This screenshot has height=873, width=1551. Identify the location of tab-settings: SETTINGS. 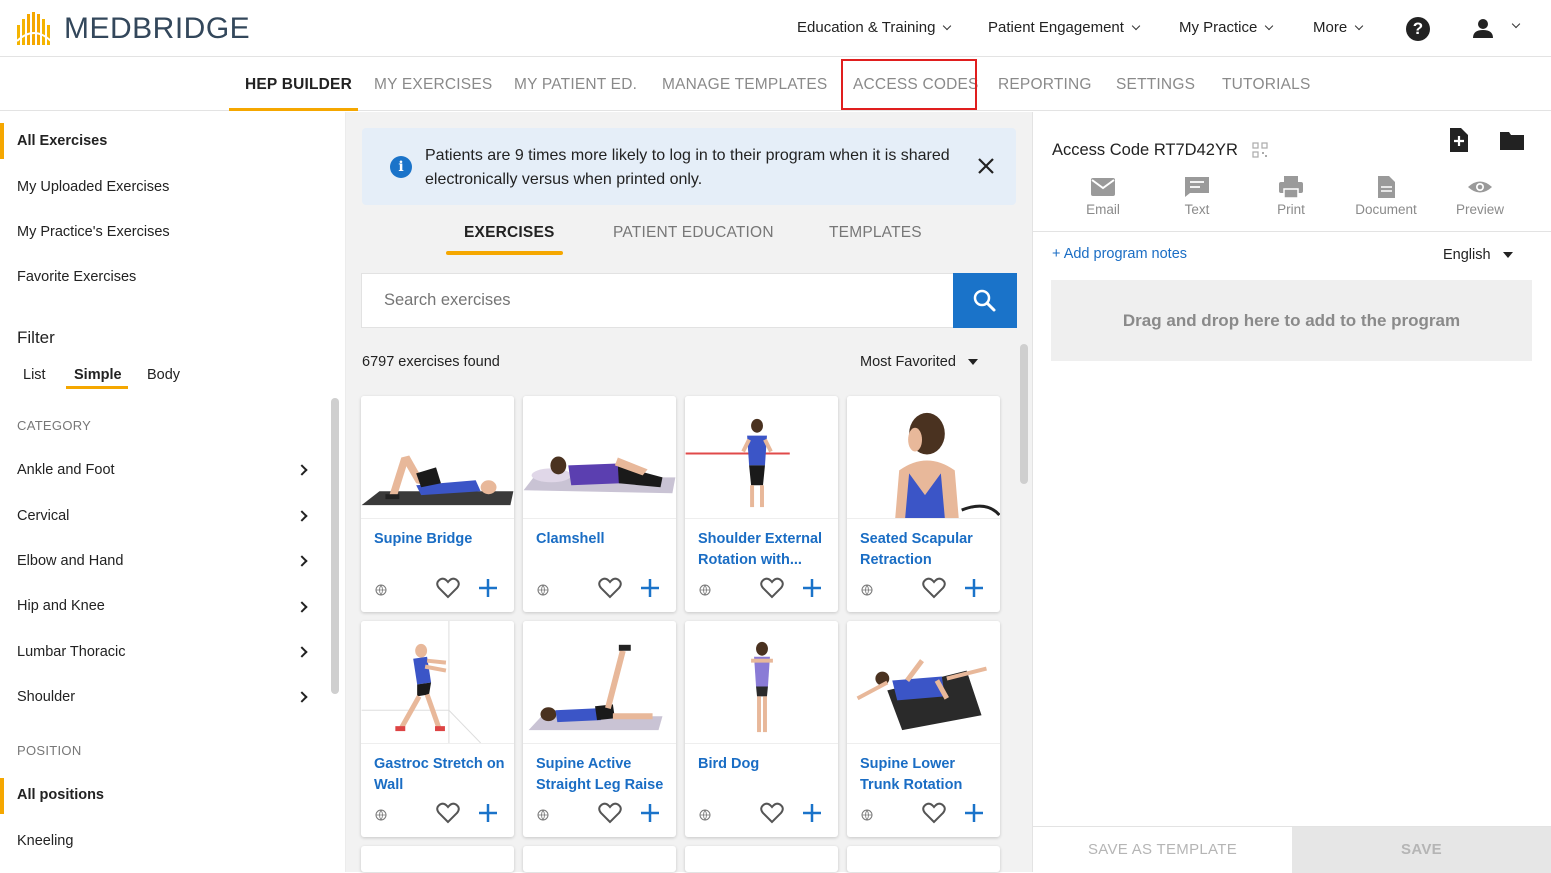
(1155, 85).